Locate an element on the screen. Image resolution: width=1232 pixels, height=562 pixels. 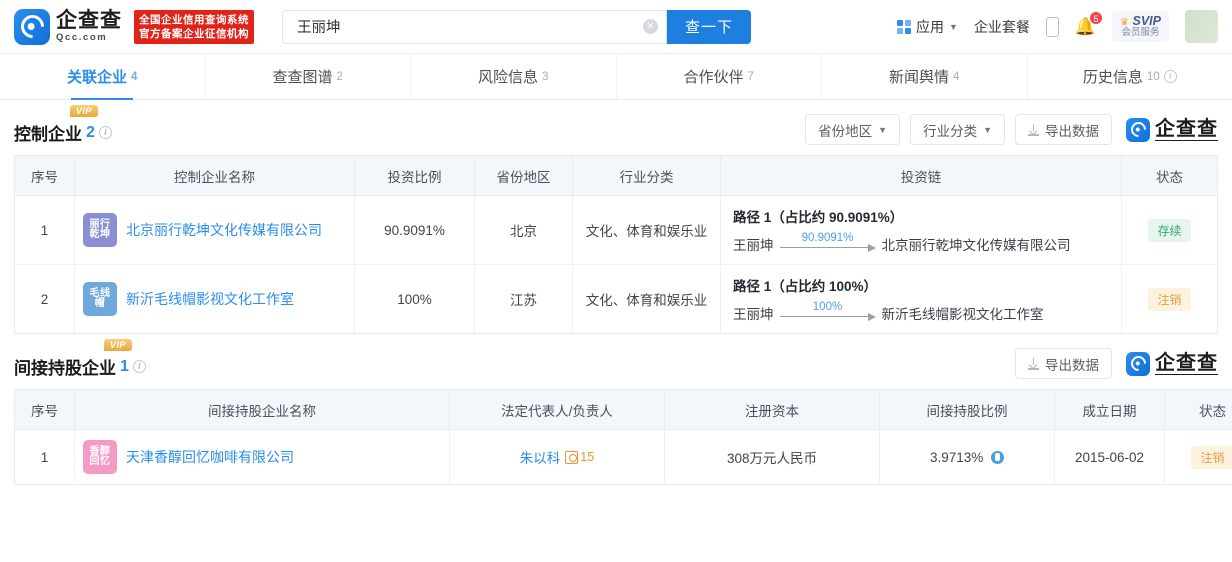
tab-label: 查查图谱 is located at coordinates (302, 77).